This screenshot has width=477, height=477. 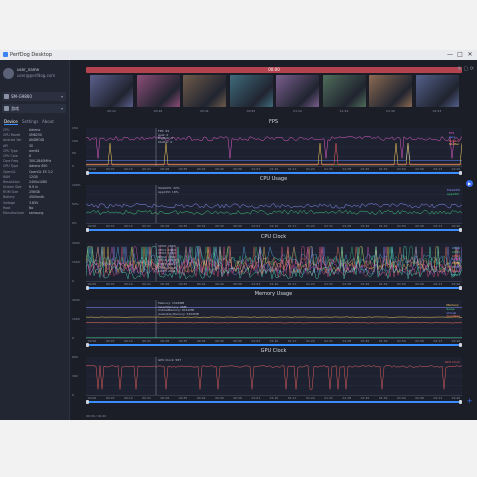 I want to click on close-icon: ✕, so click(x=470, y=55).